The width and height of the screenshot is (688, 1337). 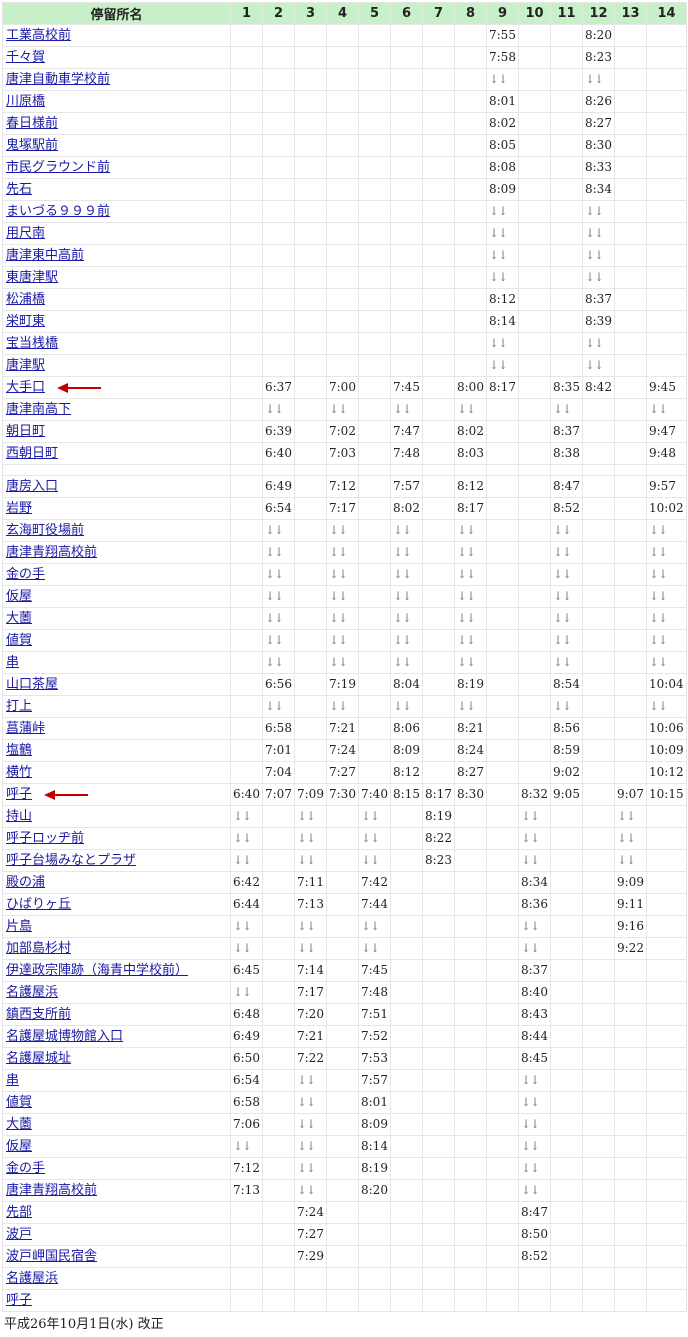 I want to click on time-cell: 8:02, so click(x=470, y=431).